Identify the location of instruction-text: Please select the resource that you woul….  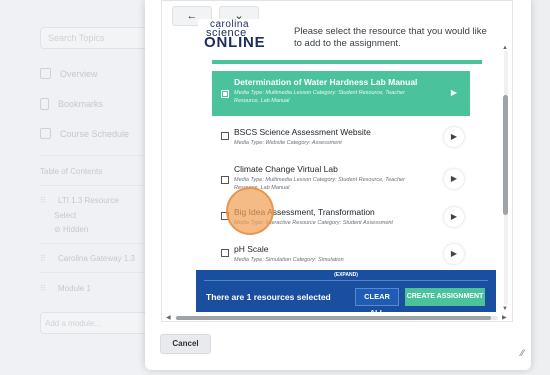
(390, 37).